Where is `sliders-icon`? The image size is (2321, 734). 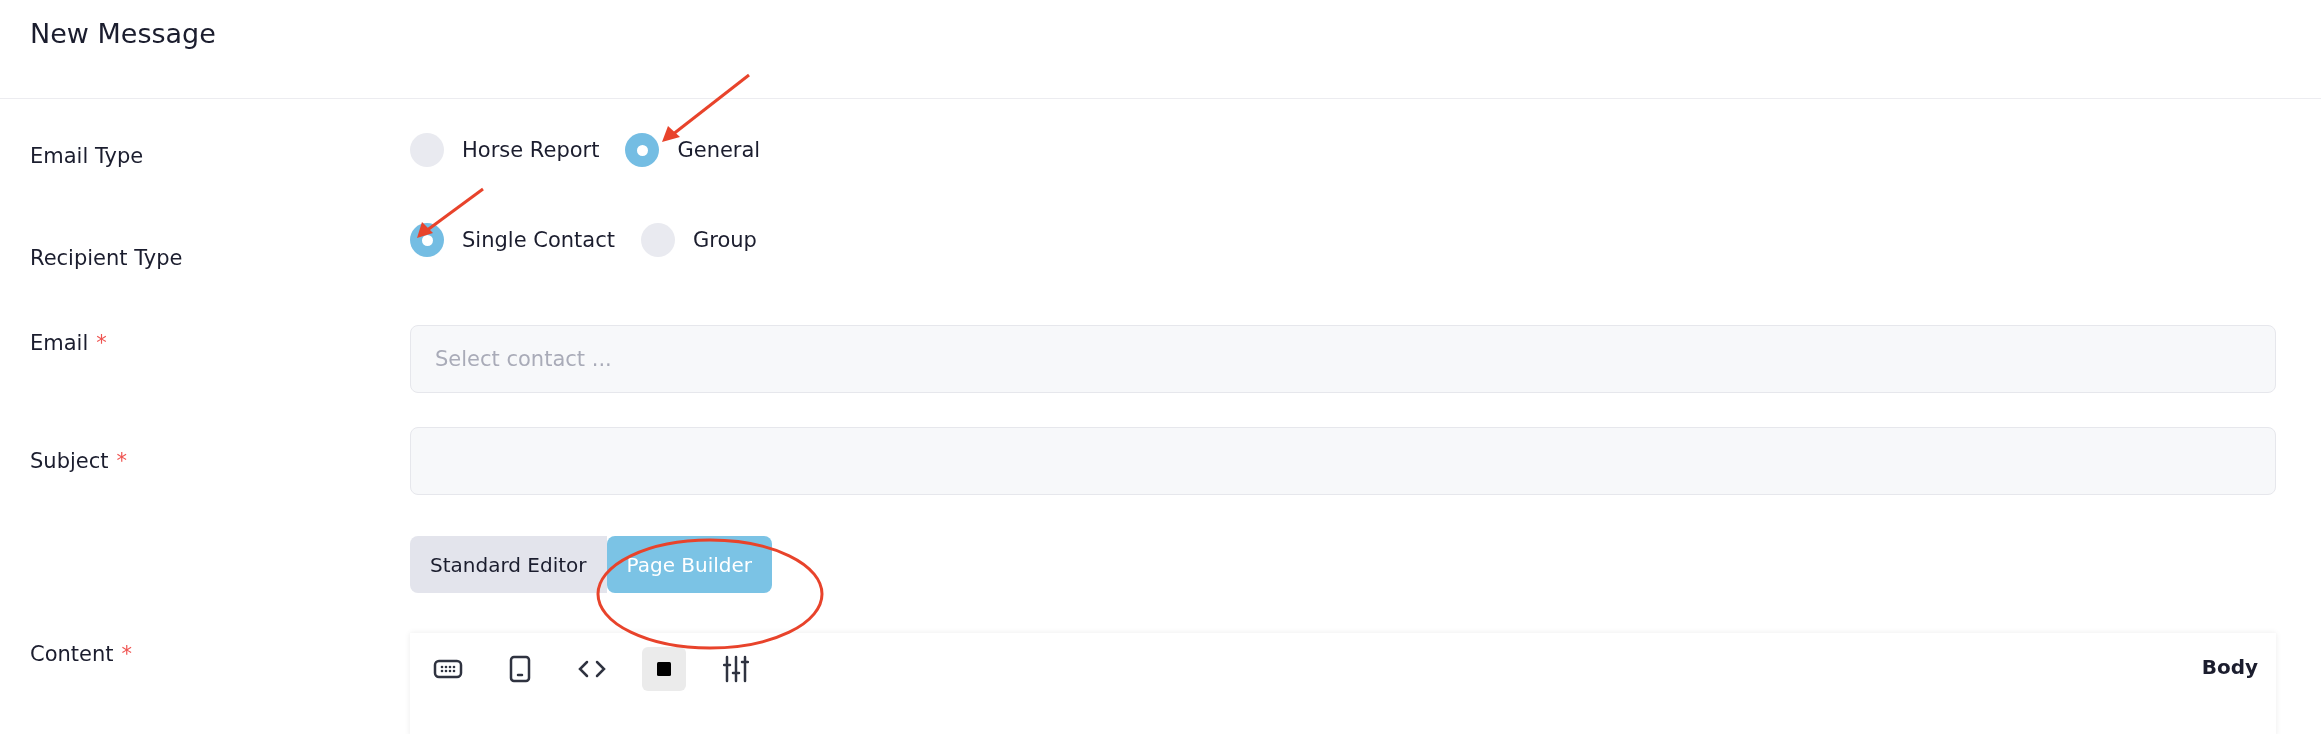
sliders-icon is located at coordinates (736, 669).